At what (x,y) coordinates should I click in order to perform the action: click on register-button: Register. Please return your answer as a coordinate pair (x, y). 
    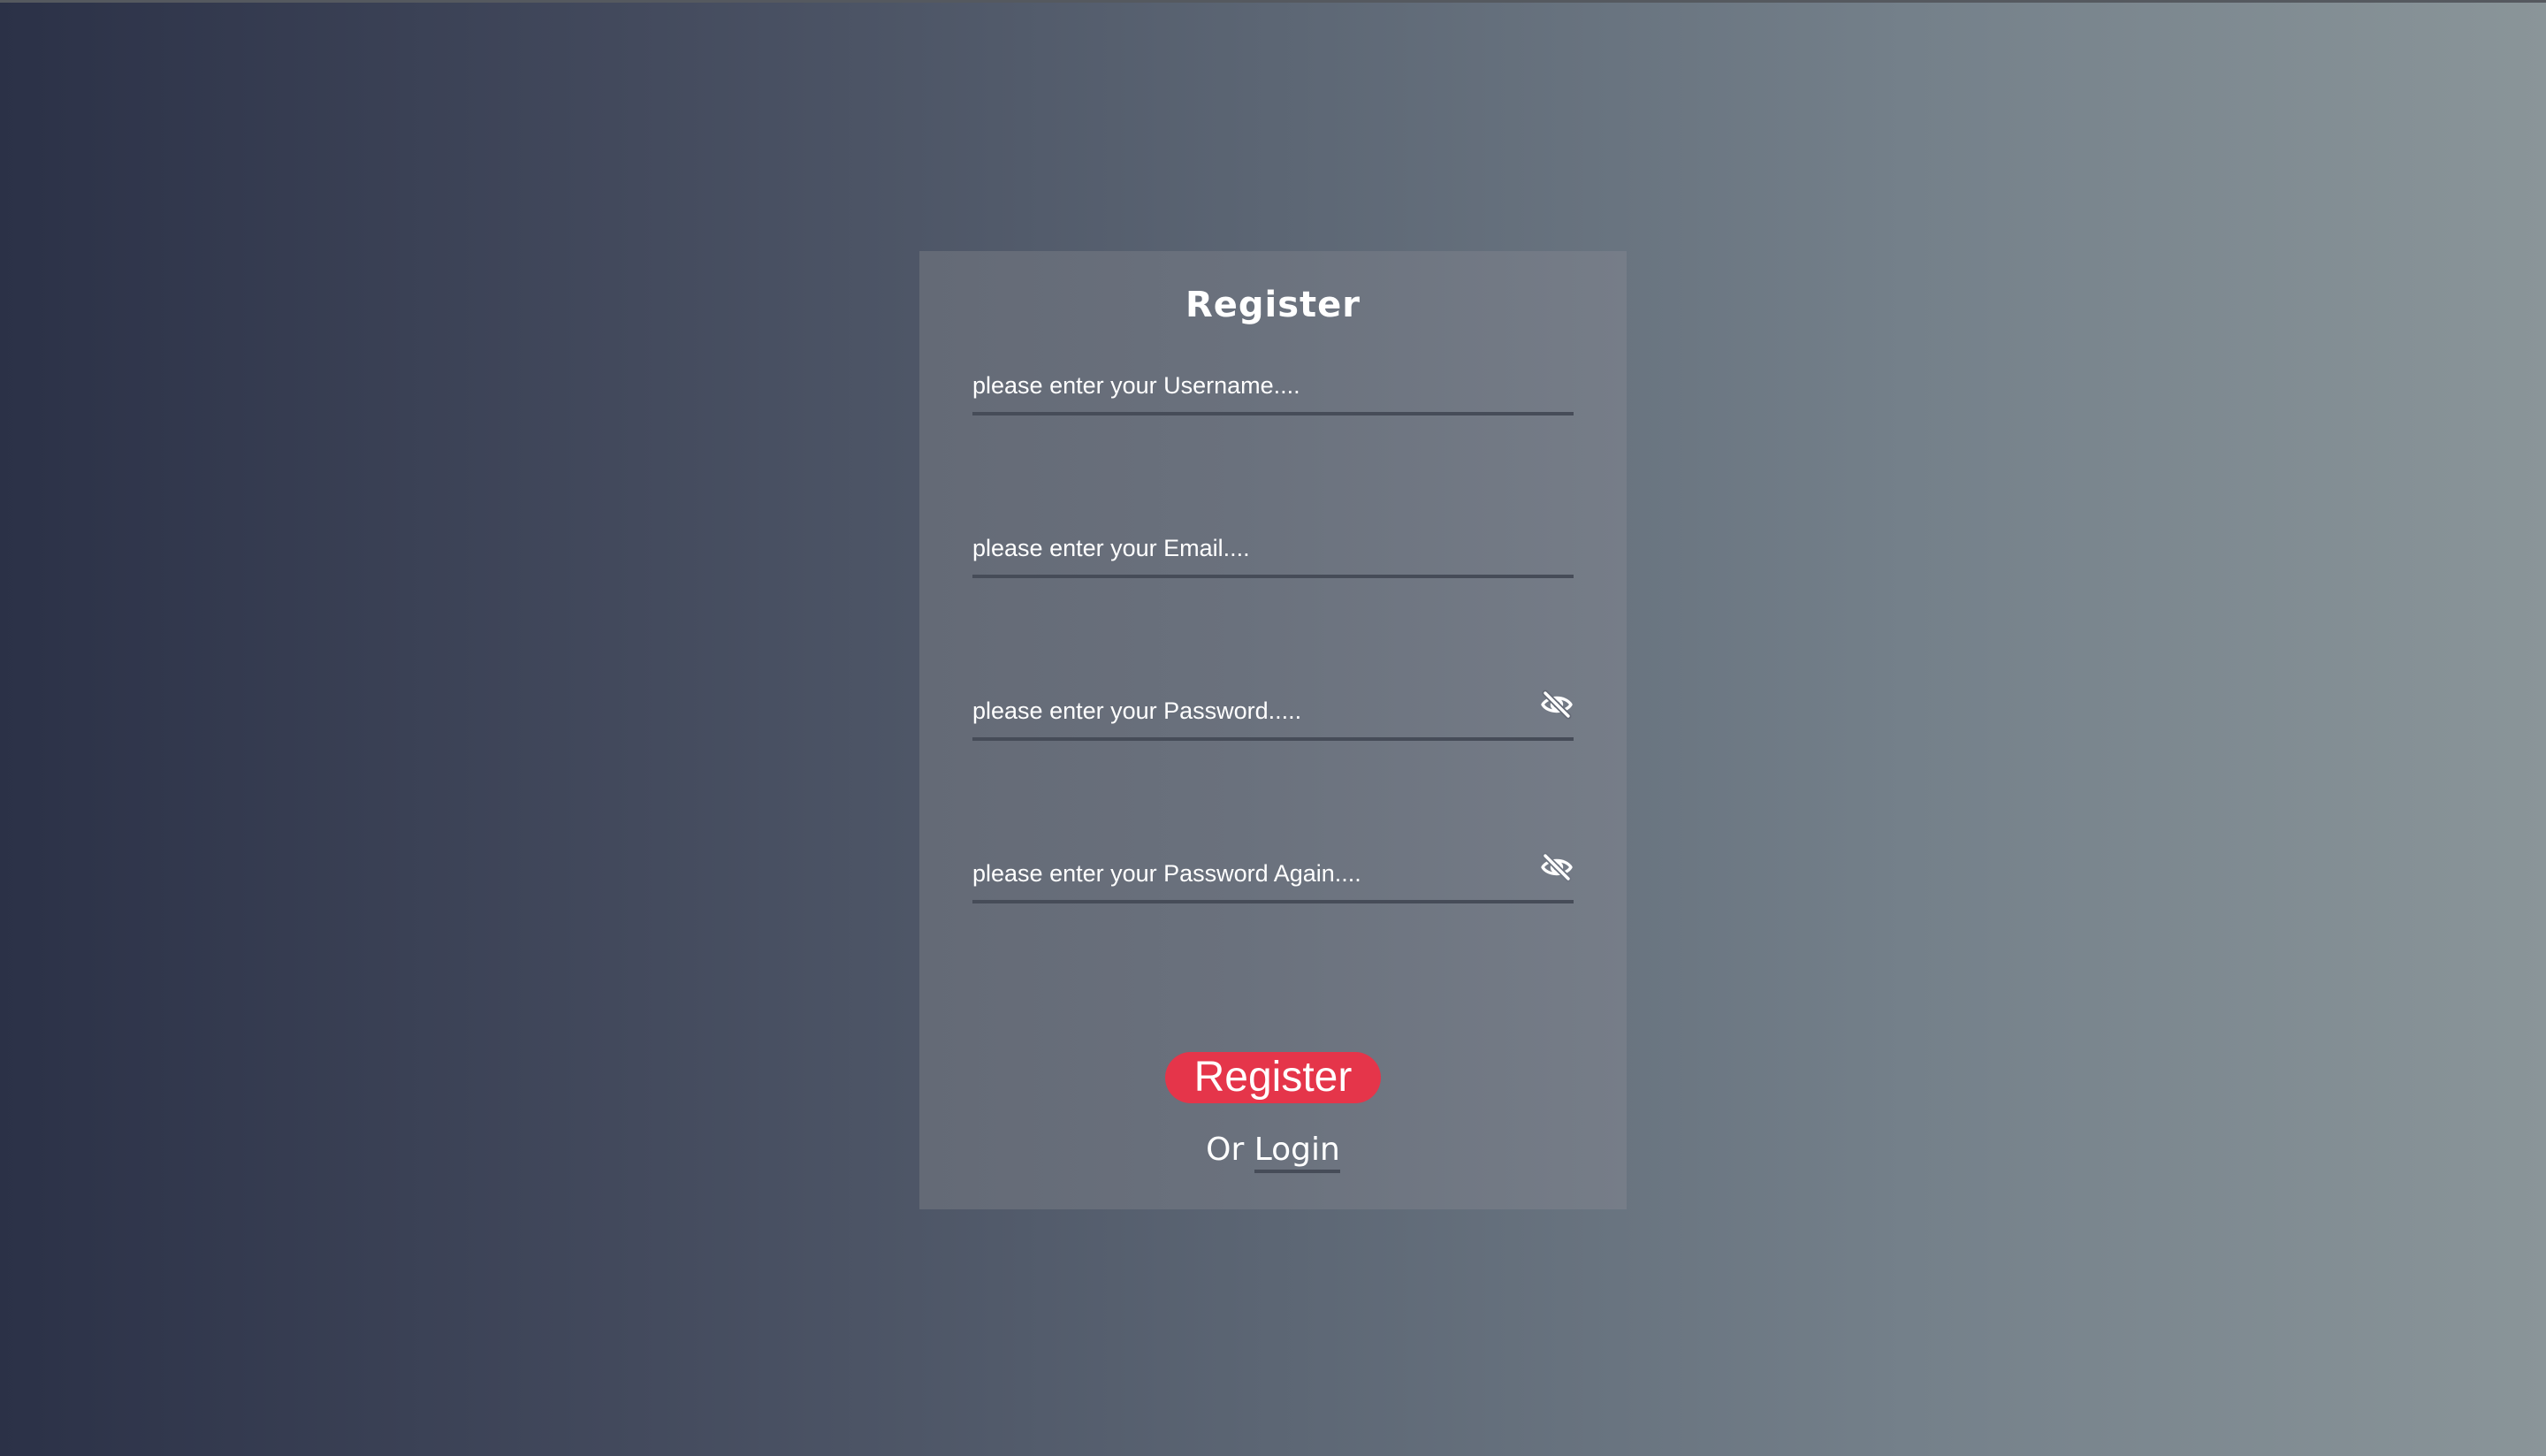
    Looking at the image, I should click on (1273, 1077).